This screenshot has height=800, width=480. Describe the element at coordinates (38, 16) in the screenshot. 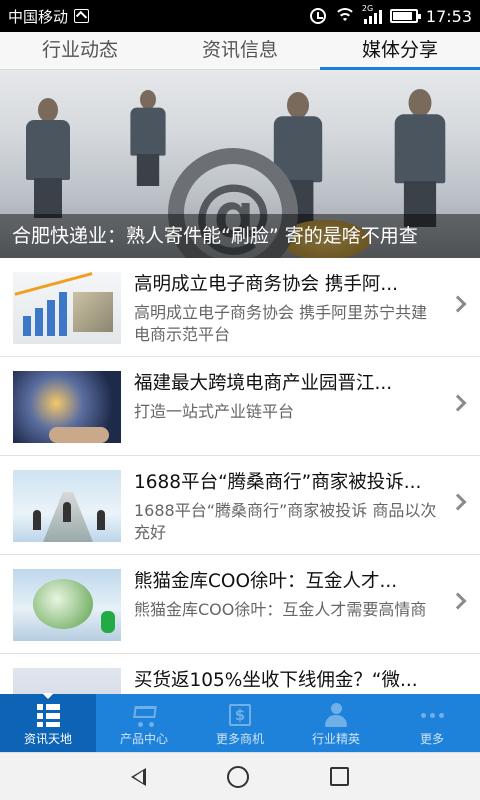

I see `carrier-name: 中国移动` at that location.